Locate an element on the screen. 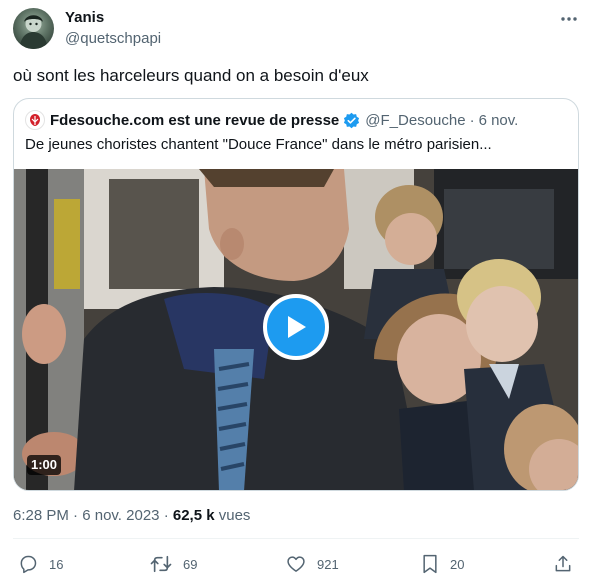  author-handle: @quetschpapi is located at coordinates (113, 38).